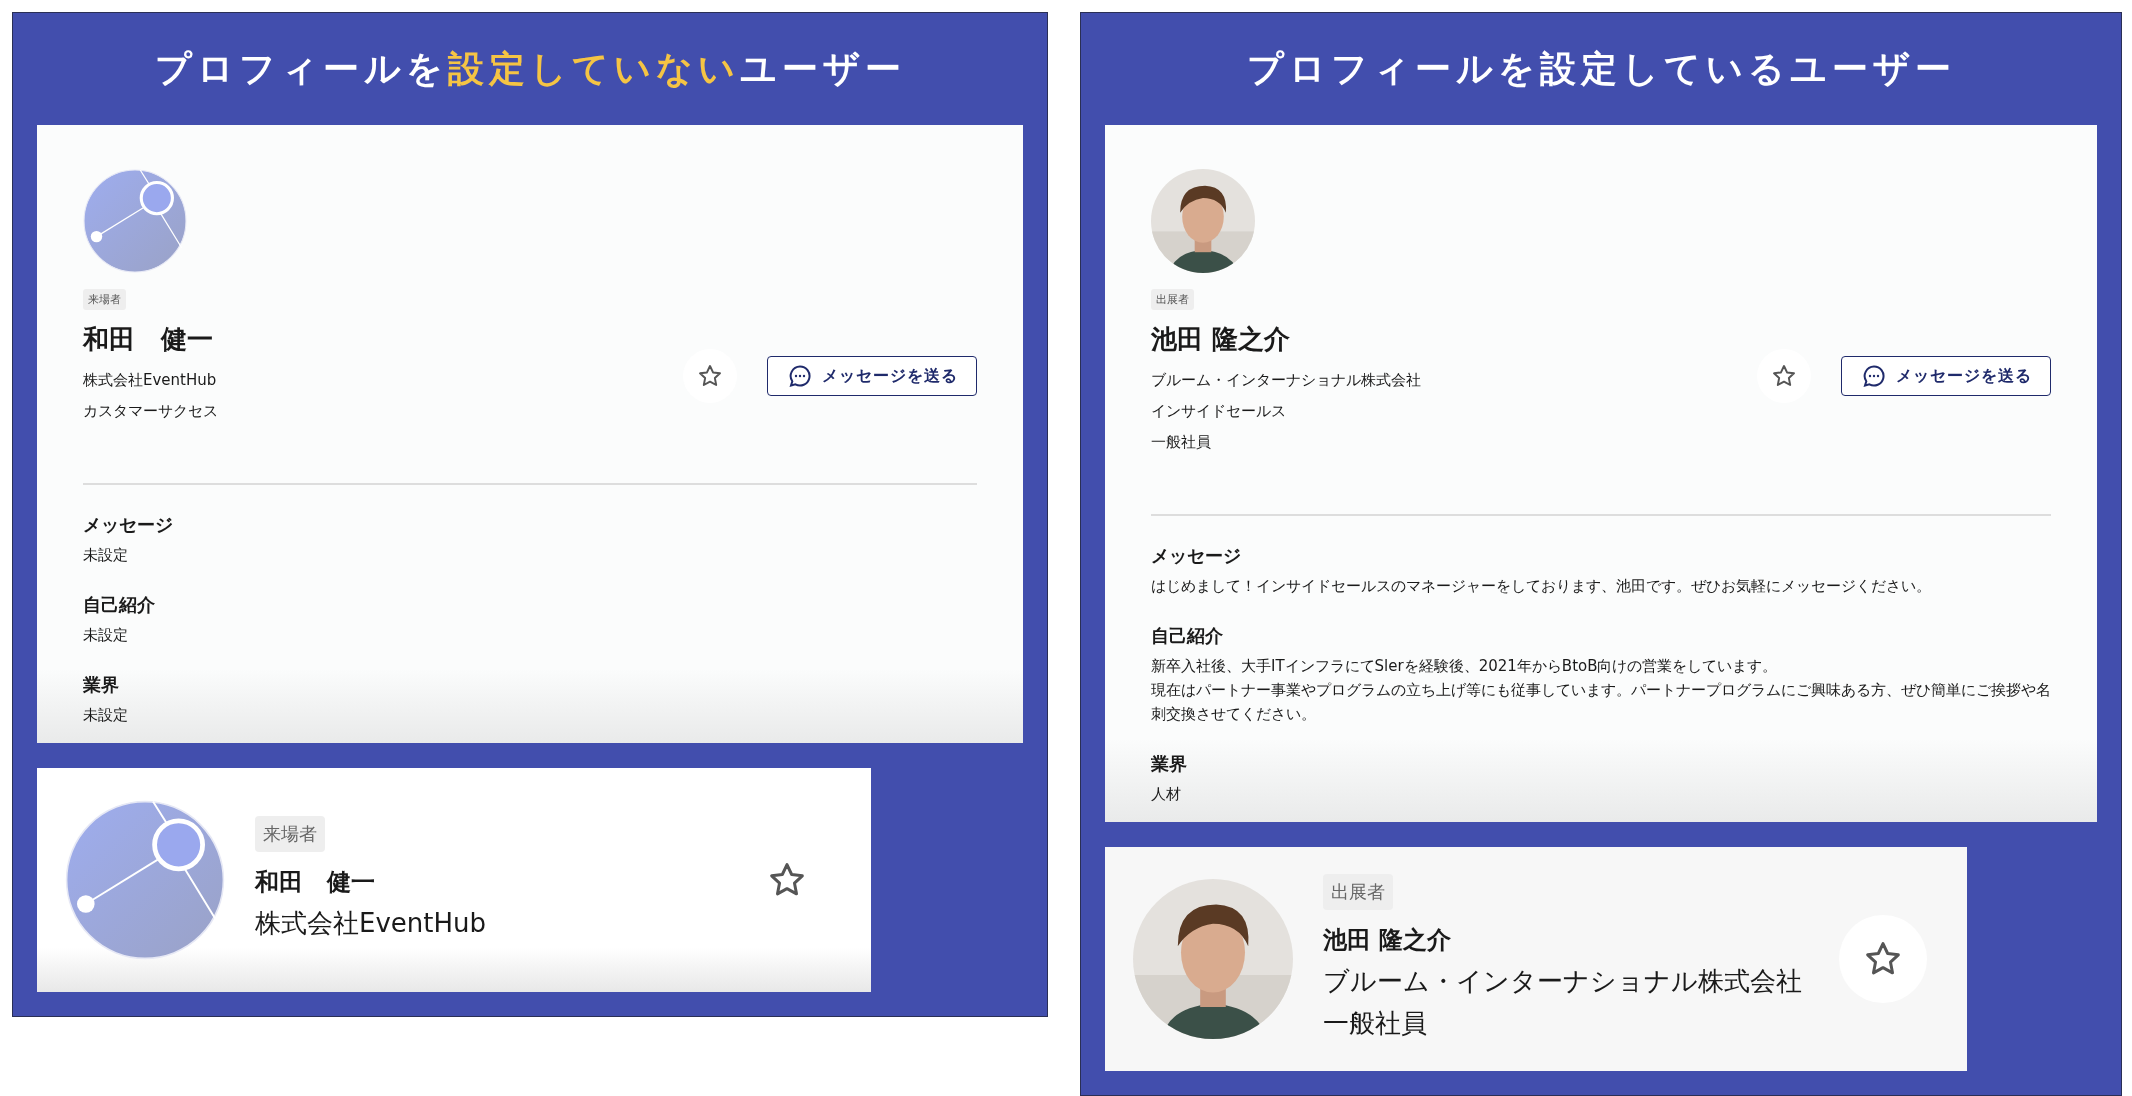 Image resolution: width=2132 pixels, height=1096 pixels. Describe the element at coordinates (1541, 586) in the screenshot. I see `section-text: はじめまして！インサイドセールスのマネージャーをしております、池田です。ぜひお気軽にメッセージください。` at that location.